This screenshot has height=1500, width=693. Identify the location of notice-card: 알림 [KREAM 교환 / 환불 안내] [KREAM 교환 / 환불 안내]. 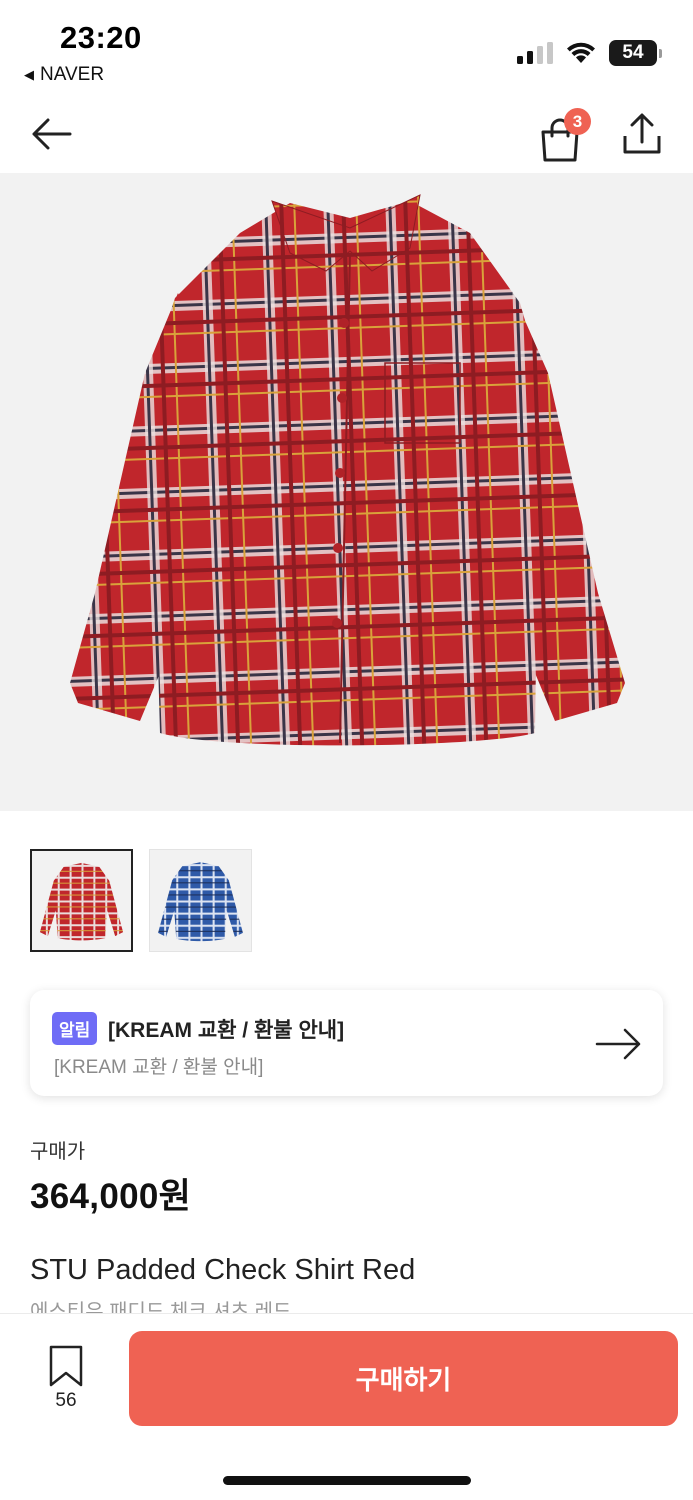
(346, 1043).